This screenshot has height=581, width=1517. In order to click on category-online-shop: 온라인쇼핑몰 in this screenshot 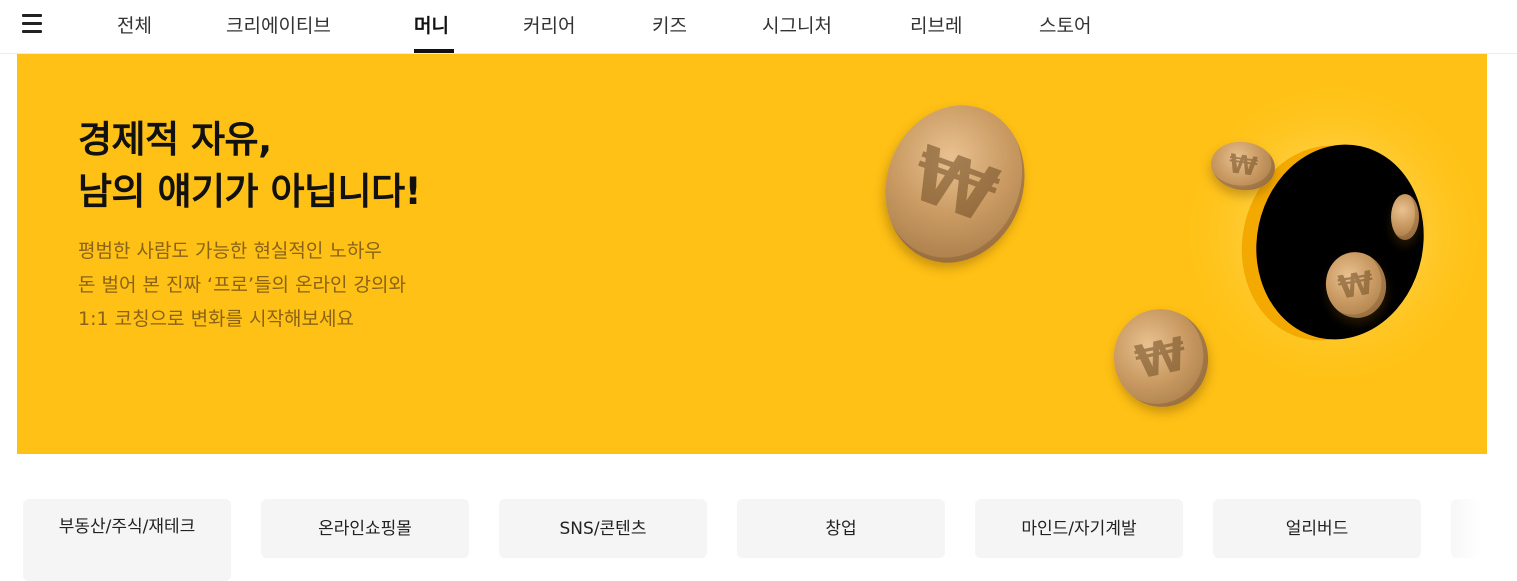, I will do `click(365, 528)`.